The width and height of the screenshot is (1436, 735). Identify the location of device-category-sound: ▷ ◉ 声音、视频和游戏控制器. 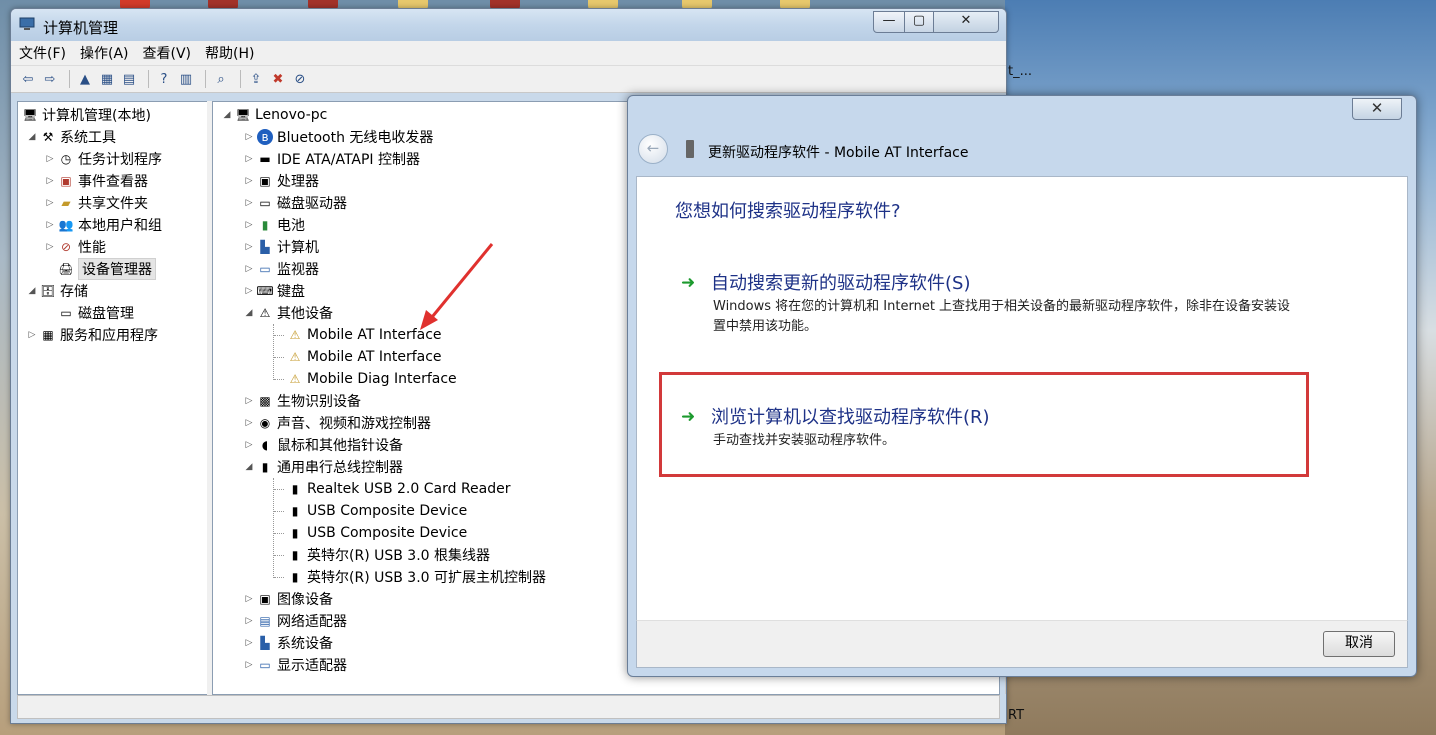
(337, 423).